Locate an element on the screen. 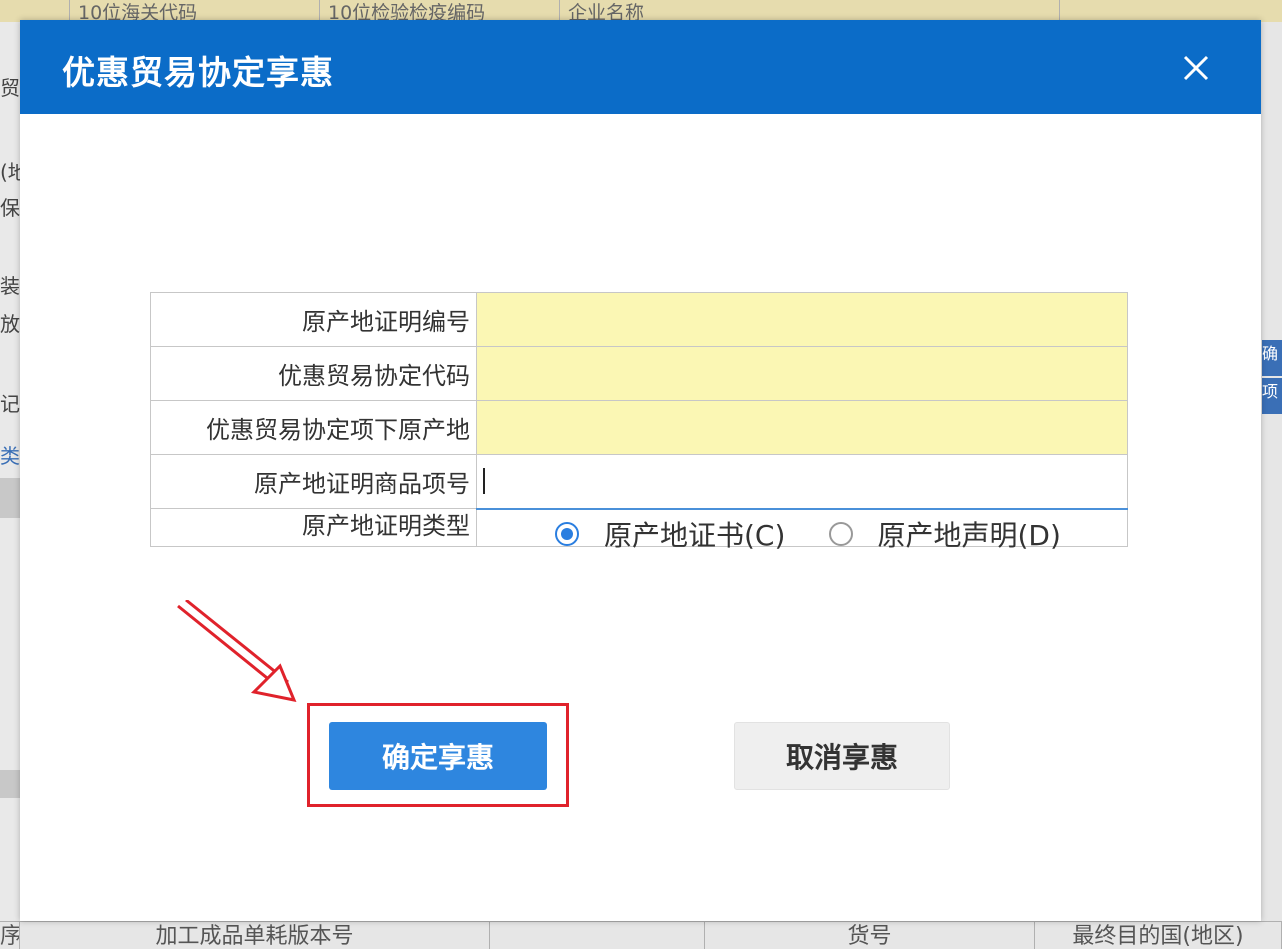  background-footer-cell: 货号 is located at coordinates (870, 935).